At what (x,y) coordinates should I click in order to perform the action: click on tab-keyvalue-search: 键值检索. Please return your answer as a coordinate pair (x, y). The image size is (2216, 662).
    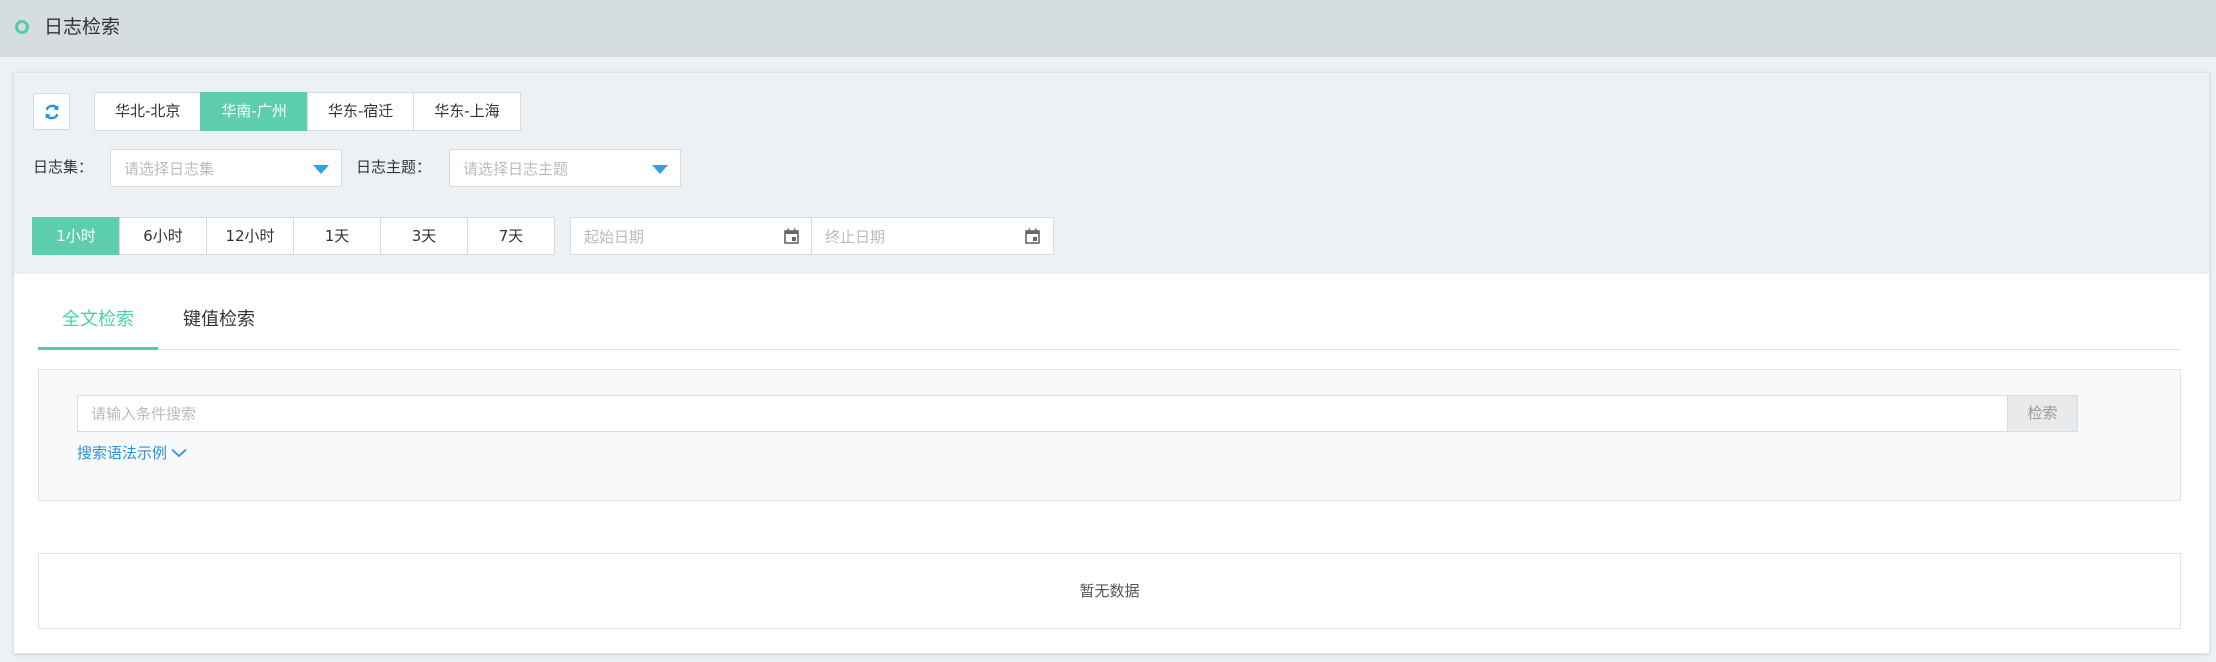
    Looking at the image, I should click on (219, 326).